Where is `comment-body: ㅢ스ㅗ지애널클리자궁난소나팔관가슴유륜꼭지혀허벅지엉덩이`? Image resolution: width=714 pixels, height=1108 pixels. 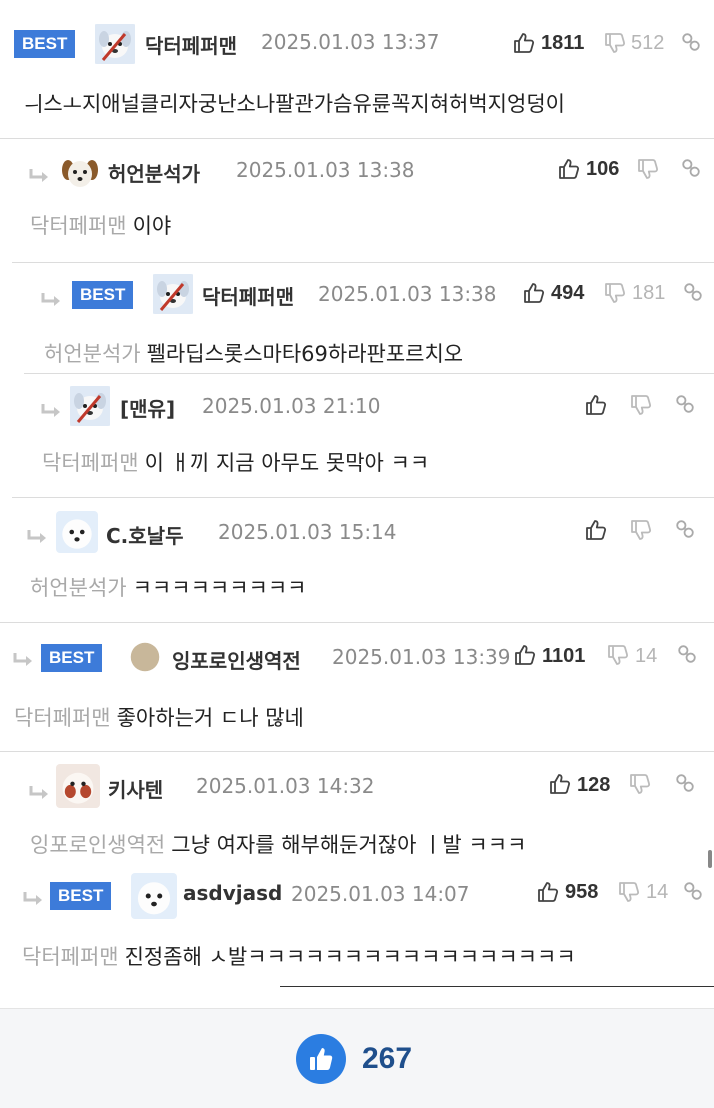 comment-body: ㅢ스ㅗ지애널클리자궁난소나팔관가슴유륜꼭지혀허벅지엉덩이 is located at coordinates (294, 104).